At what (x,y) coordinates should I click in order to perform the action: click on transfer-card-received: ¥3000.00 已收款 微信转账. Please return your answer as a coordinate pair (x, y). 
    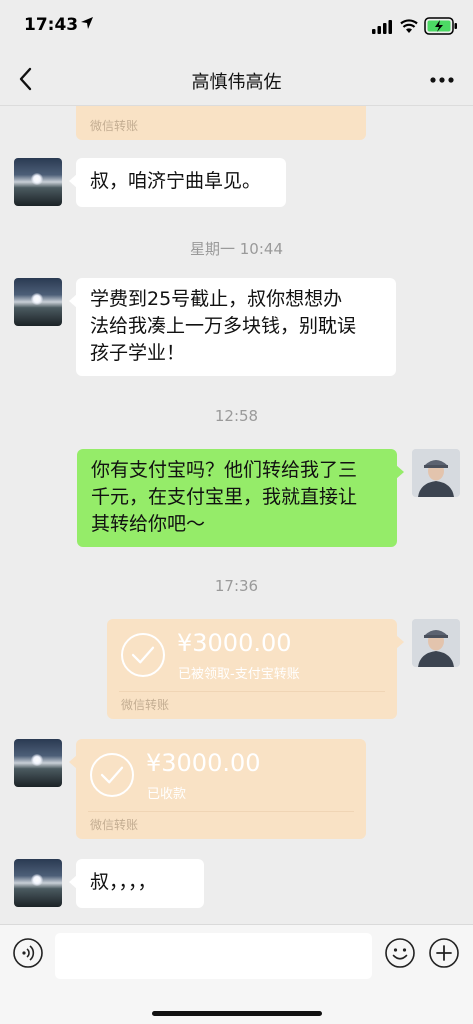
    Looking at the image, I should click on (217, 789).